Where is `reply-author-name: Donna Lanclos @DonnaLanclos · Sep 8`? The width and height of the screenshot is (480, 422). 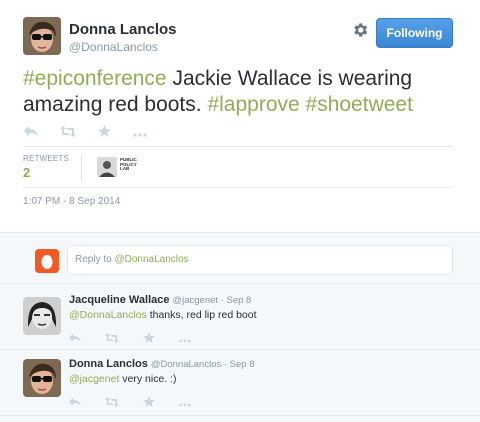 reply-author-name: Donna Lanclos @DonnaLanclos · Sep 8 is located at coordinates (162, 364).